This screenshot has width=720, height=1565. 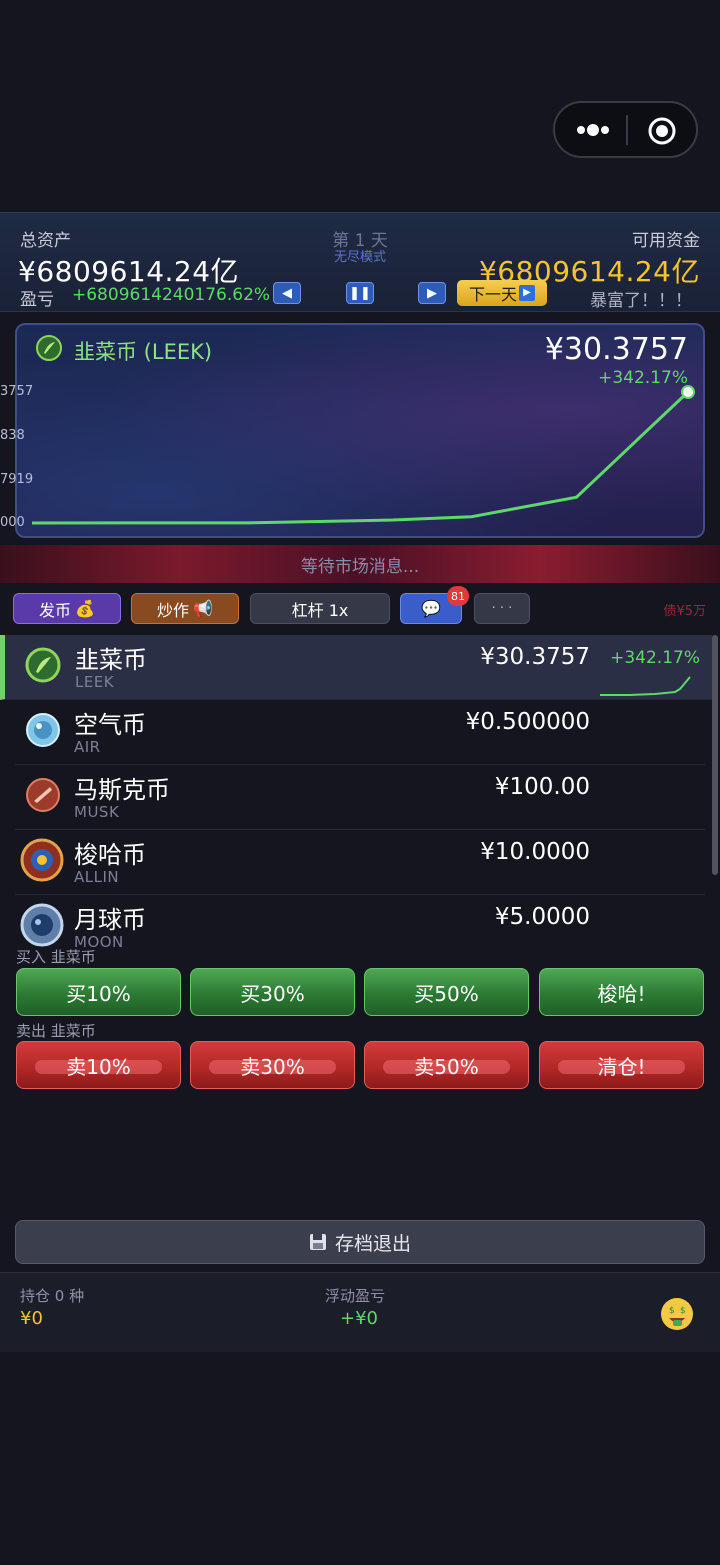 I want to click on coin-price: ¥30.3757, so click(x=535, y=657).